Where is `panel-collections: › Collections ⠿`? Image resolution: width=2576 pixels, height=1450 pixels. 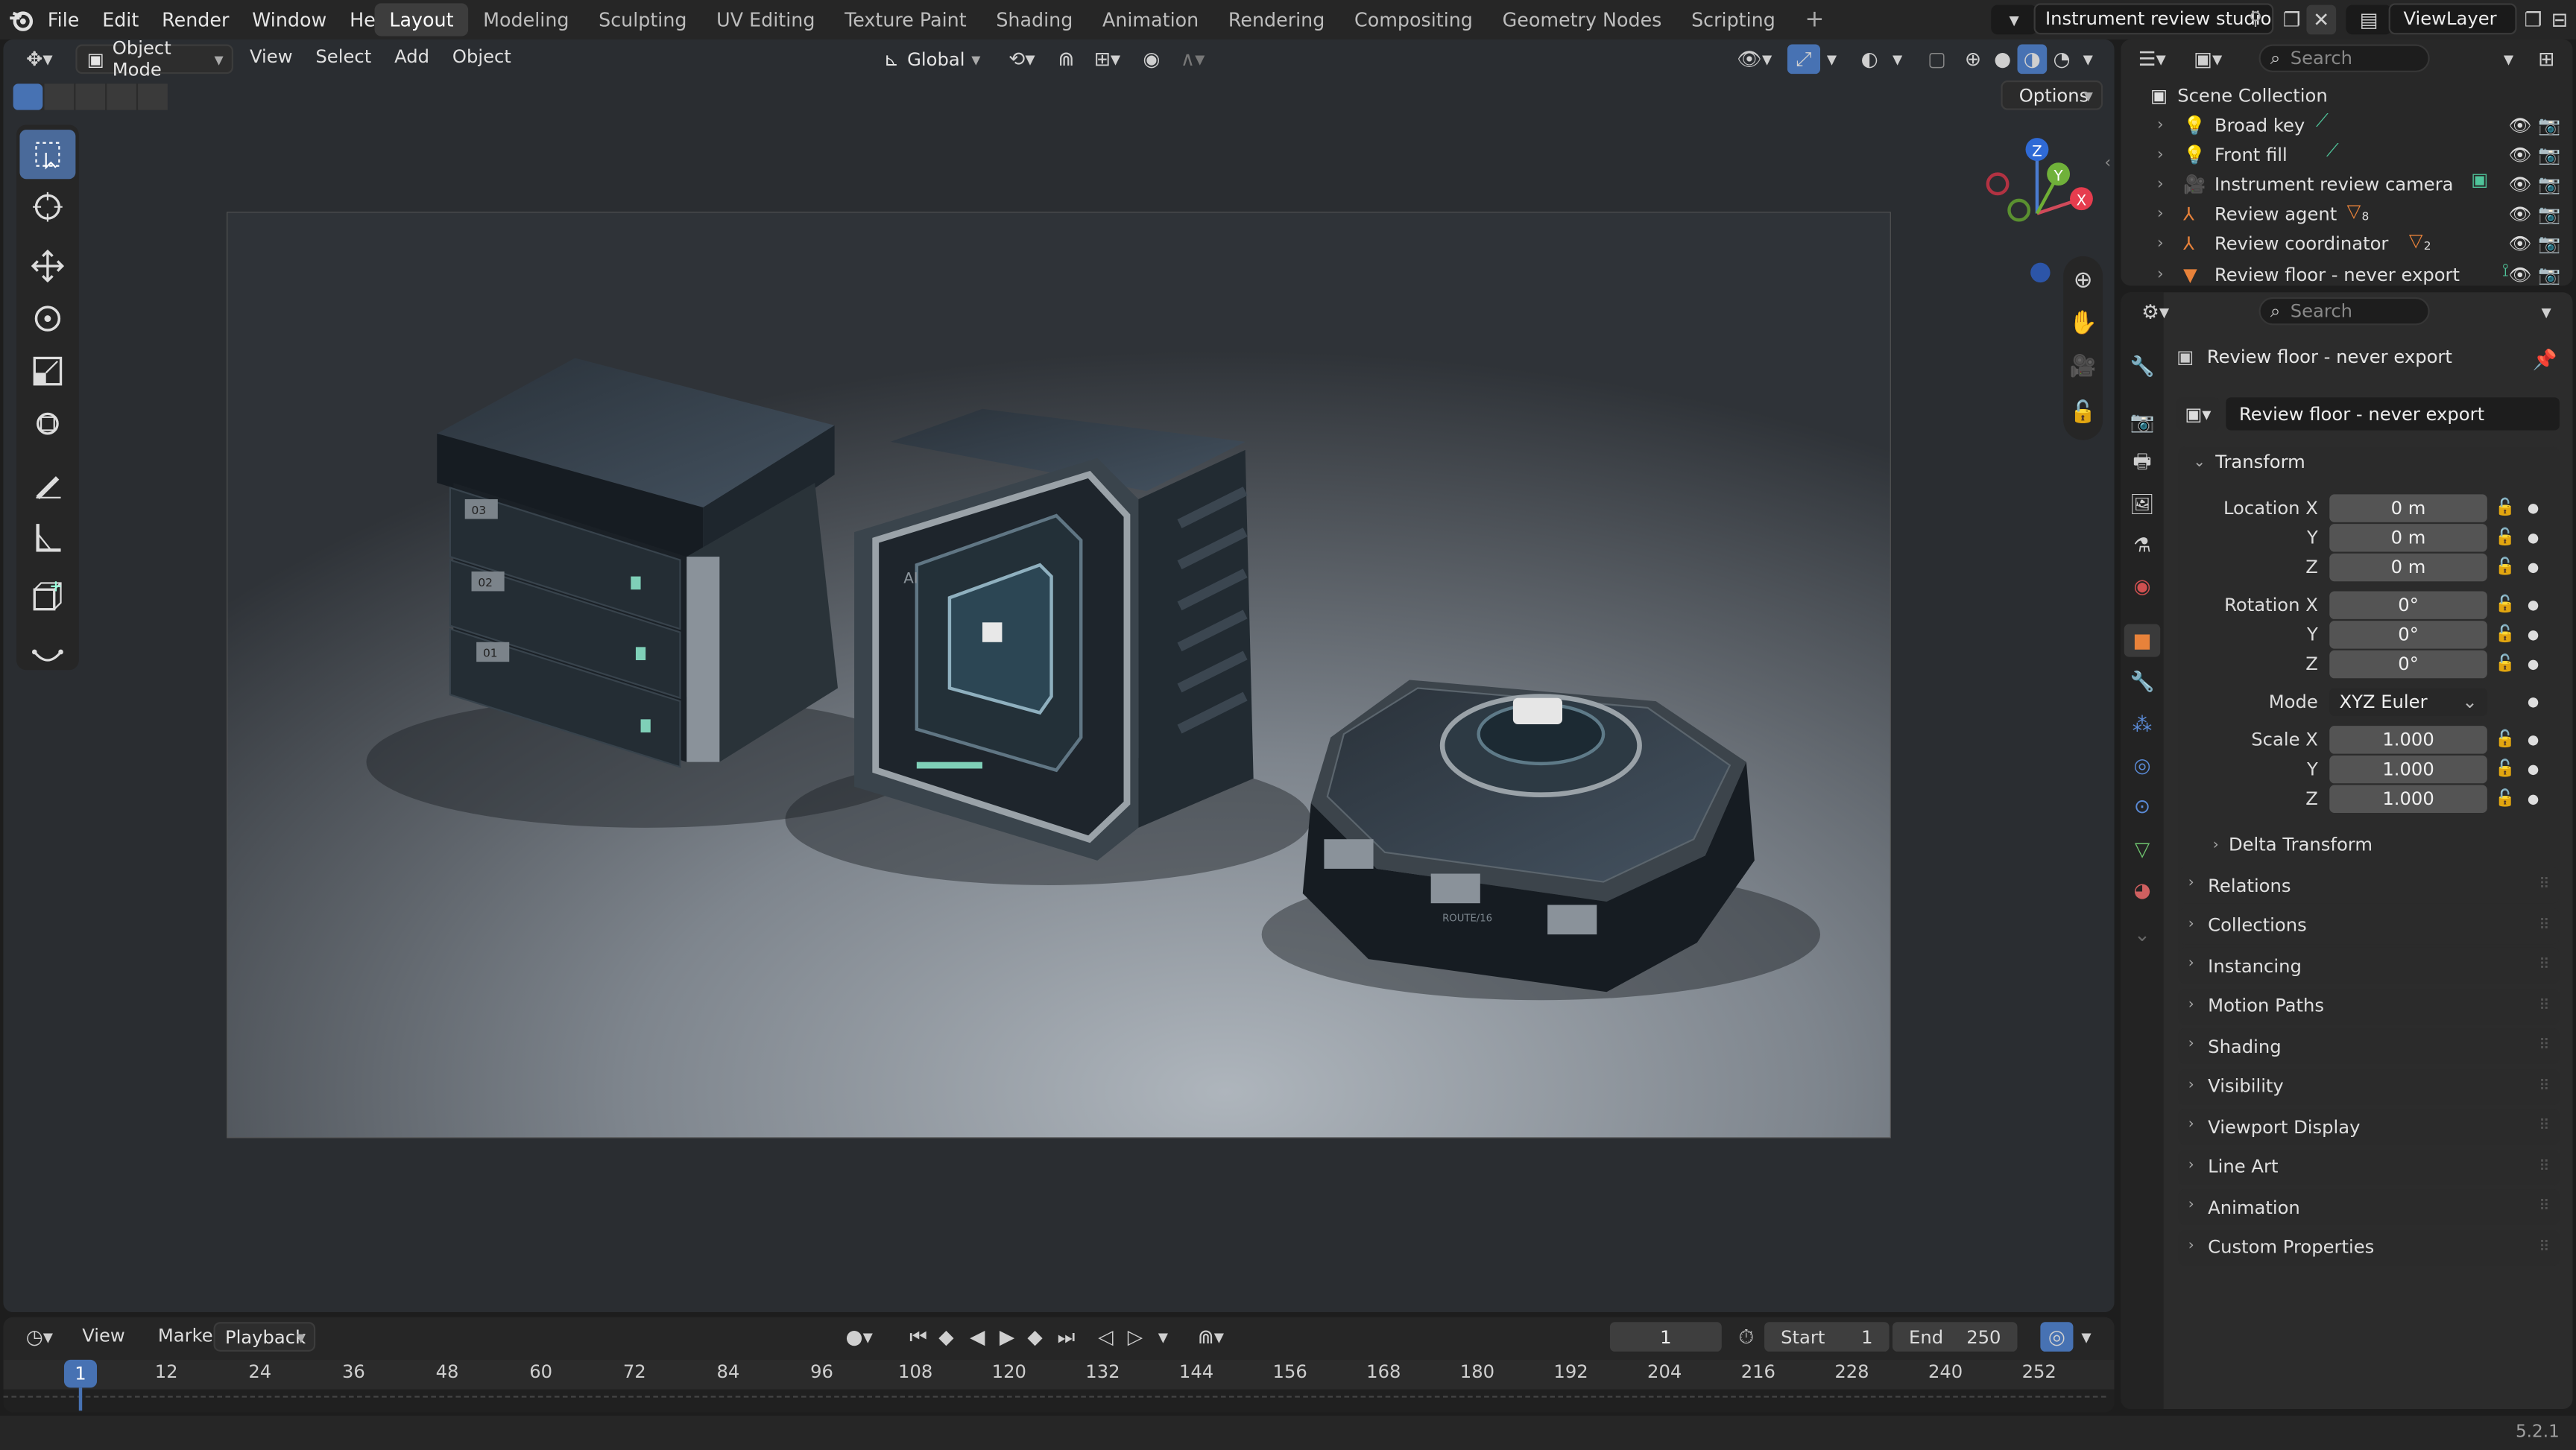 panel-collections: › Collections ⠿ is located at coordinates (2369, 925).